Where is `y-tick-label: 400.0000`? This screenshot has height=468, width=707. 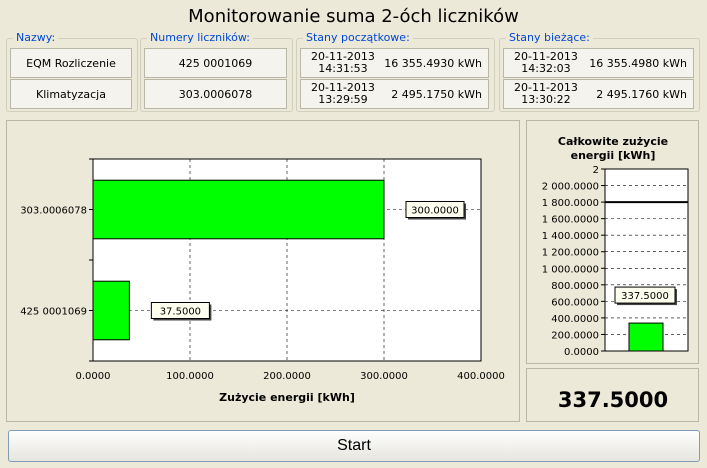 y-tick-label: 400.0000 is located at coordinates (575, 319).